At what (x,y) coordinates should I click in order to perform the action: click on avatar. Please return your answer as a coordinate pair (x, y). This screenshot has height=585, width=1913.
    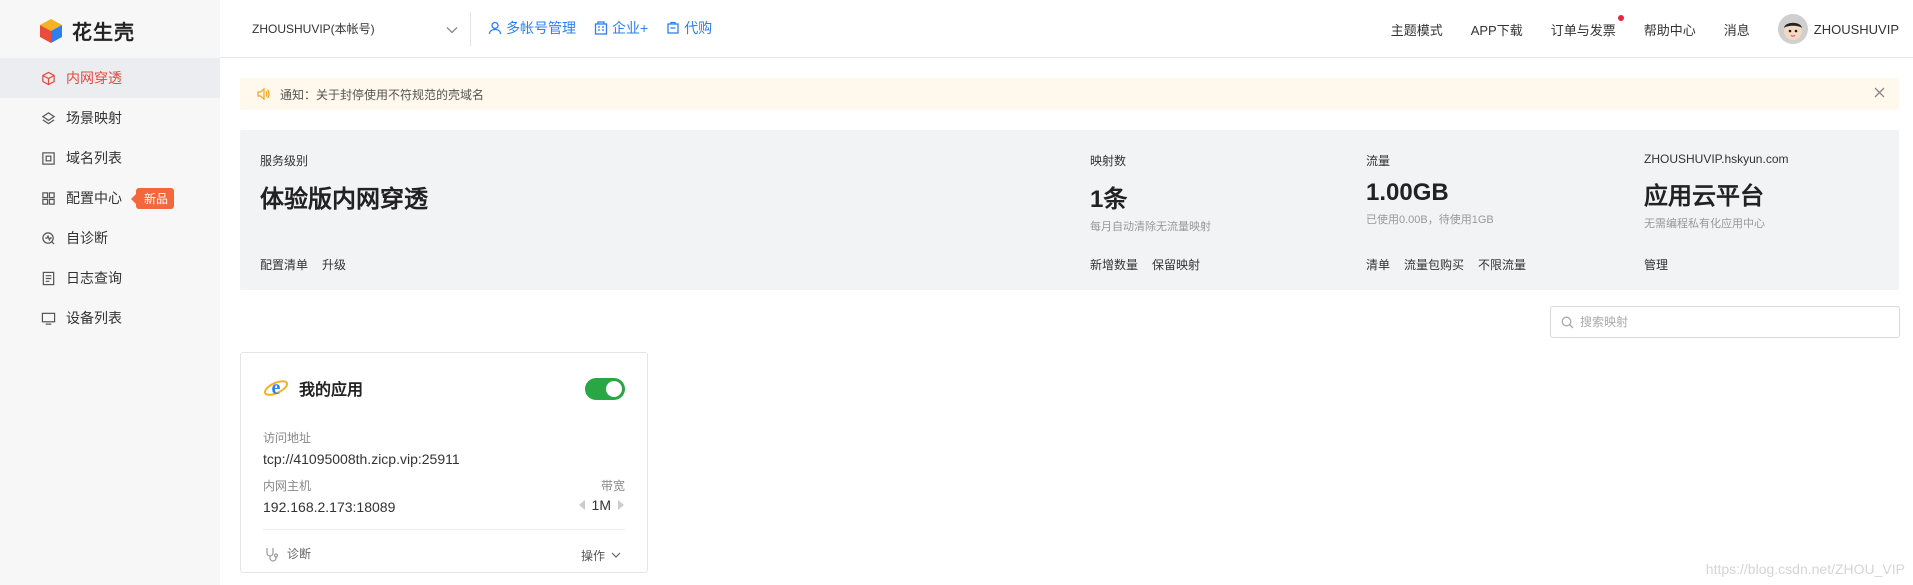
    Looking at the image, I should click on (1792, 29).